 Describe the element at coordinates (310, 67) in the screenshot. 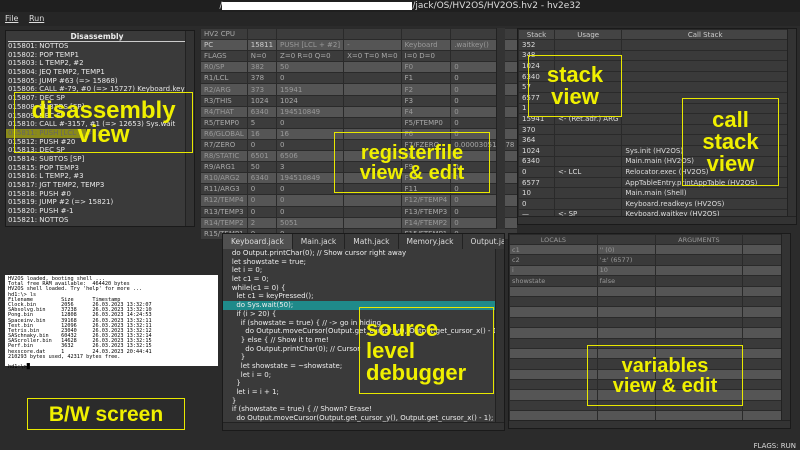

I see `register-value: 50` at that location.